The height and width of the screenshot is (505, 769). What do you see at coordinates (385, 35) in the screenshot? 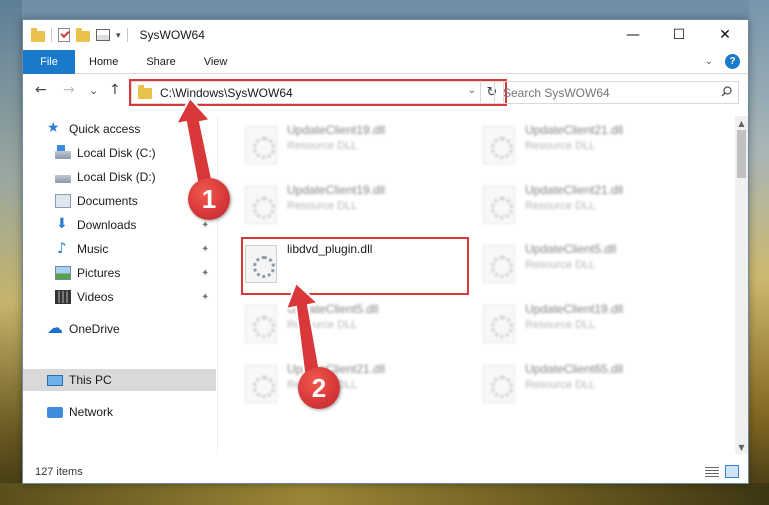
I see `title-bar: ▾ SysWOW64 — ☐ ✕` at bounding box center [385, 35].